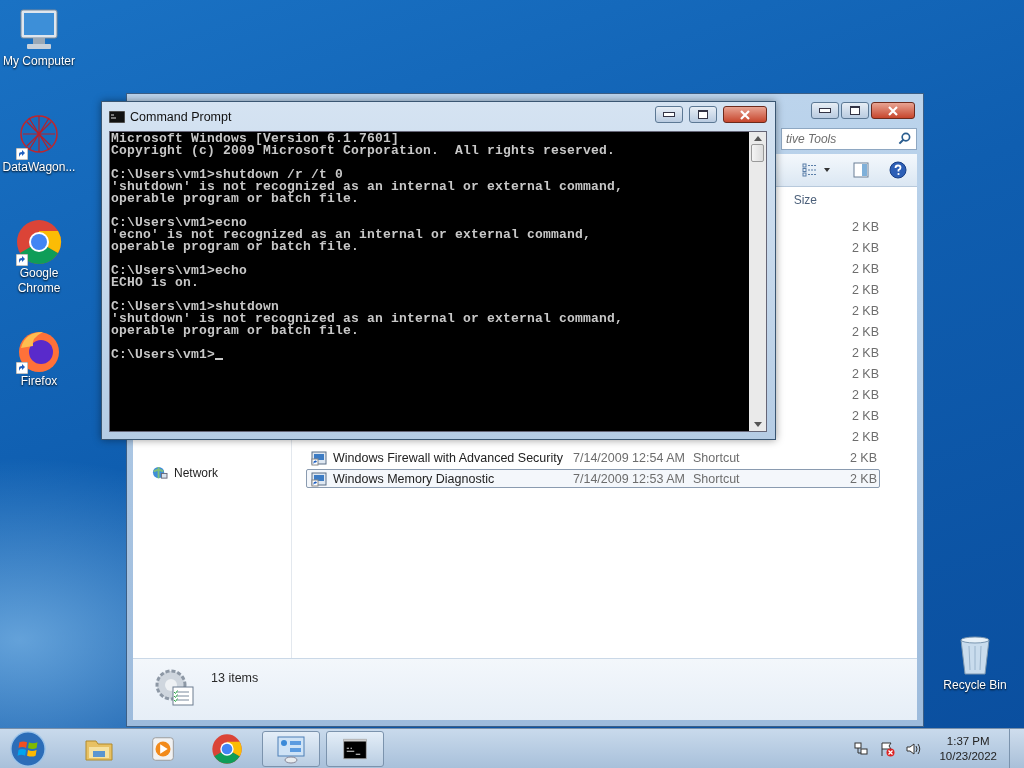  Describe the element at coordinates (39, 281) in the screenshot. I see `desktop-icon-label: Google Chrome` at that location.